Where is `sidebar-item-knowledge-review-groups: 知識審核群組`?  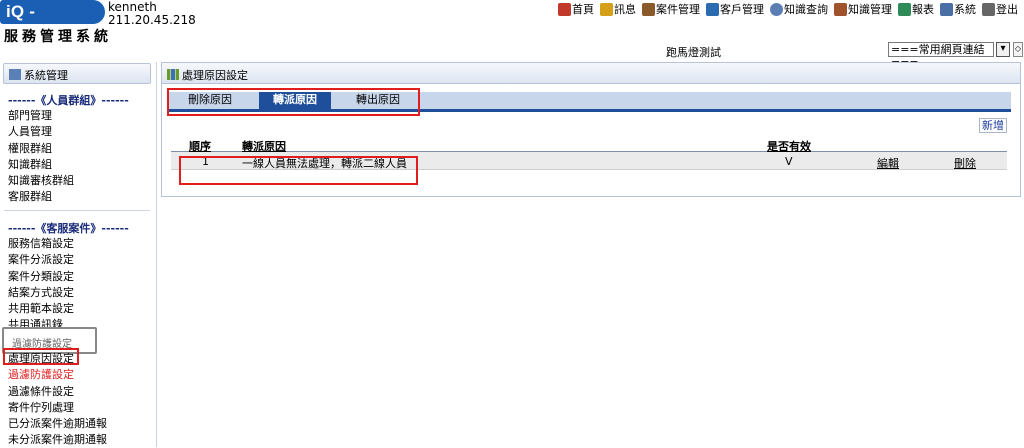
sidebar-item-knowledge-review-groups: 知識審核群組 is located at coordinates (41, 180).